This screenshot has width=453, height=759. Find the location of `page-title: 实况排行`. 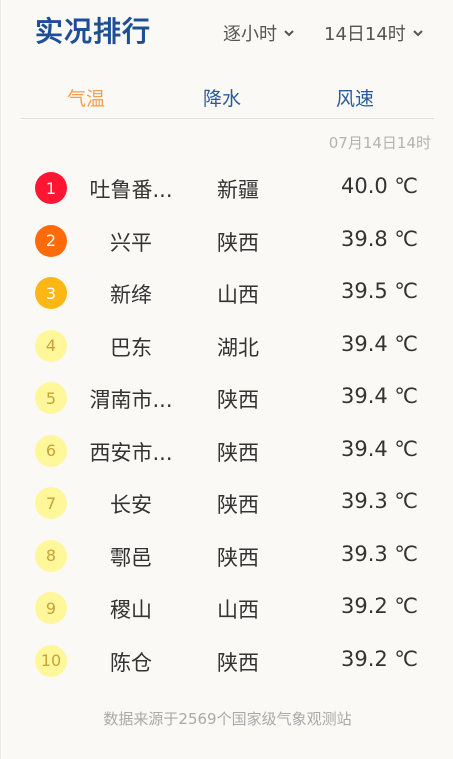

page-title: 实况排行 is located at coordinates (93, 31).